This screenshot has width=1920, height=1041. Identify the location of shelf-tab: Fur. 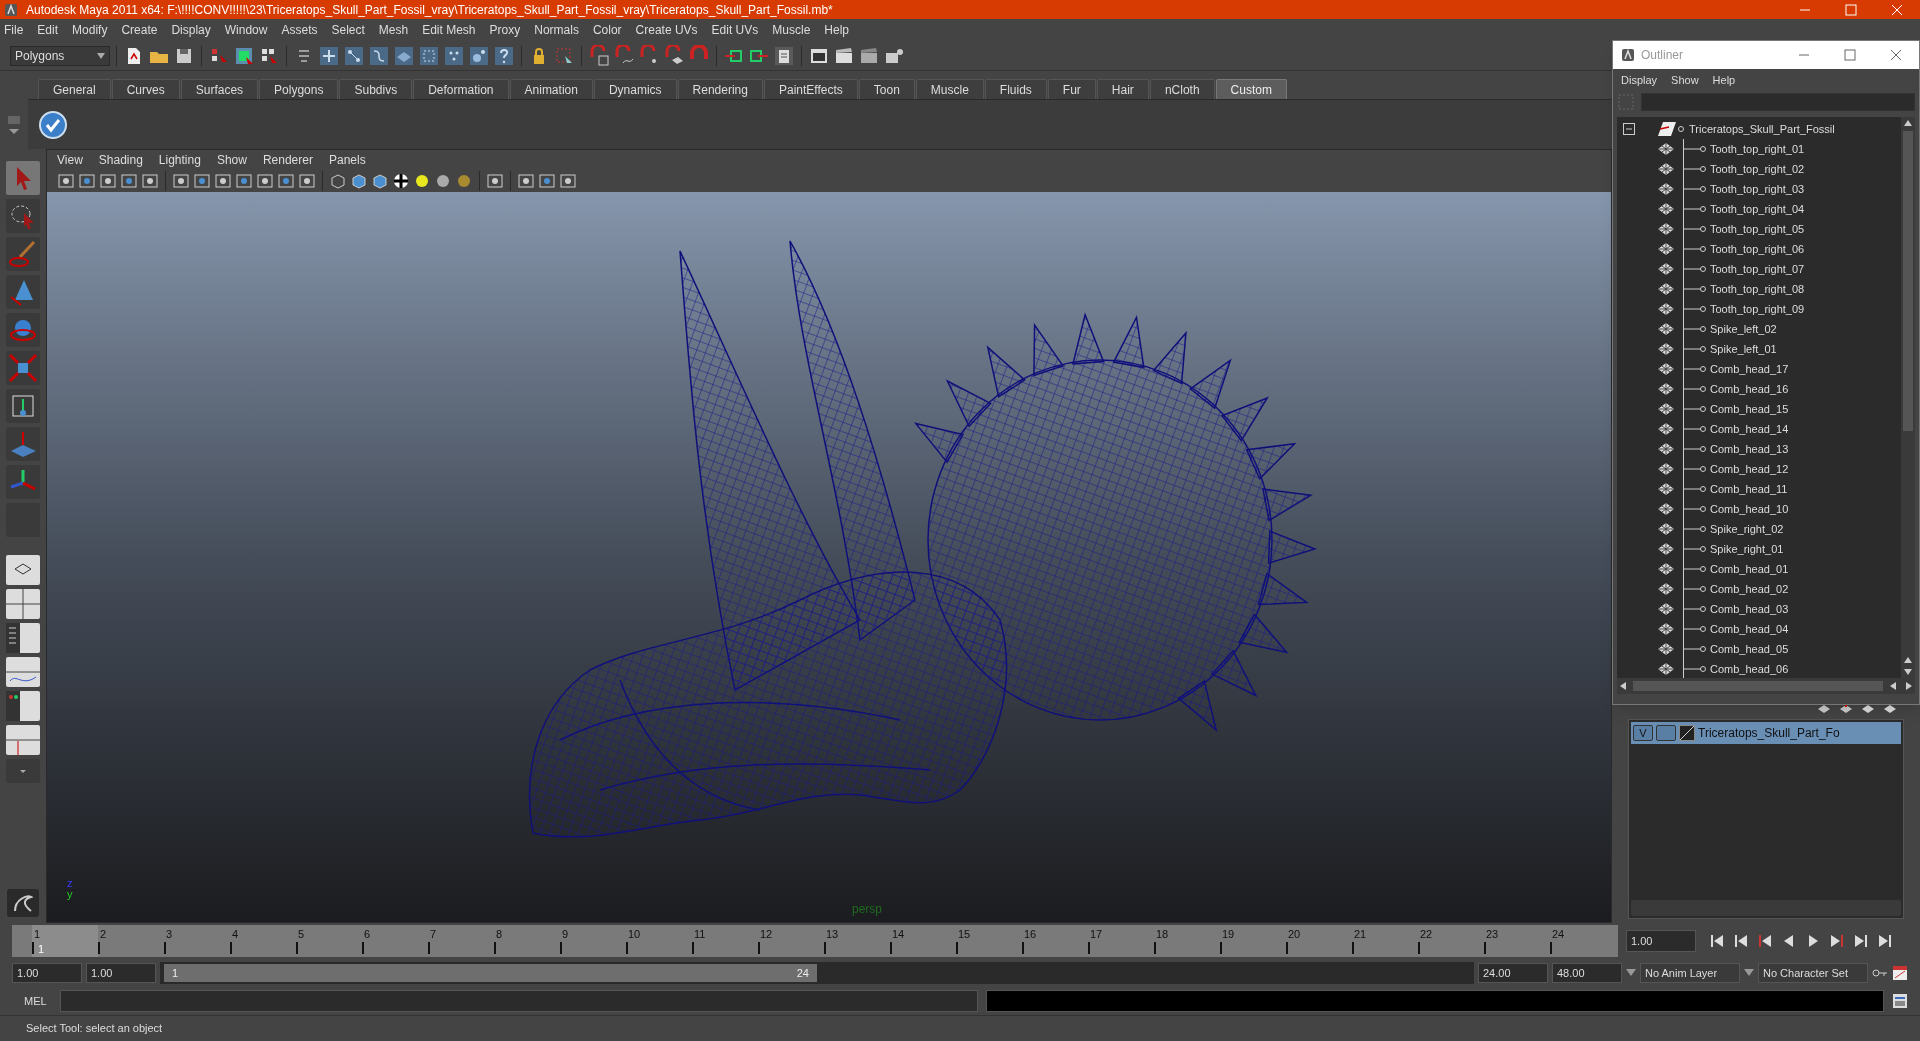
(1071, 89).